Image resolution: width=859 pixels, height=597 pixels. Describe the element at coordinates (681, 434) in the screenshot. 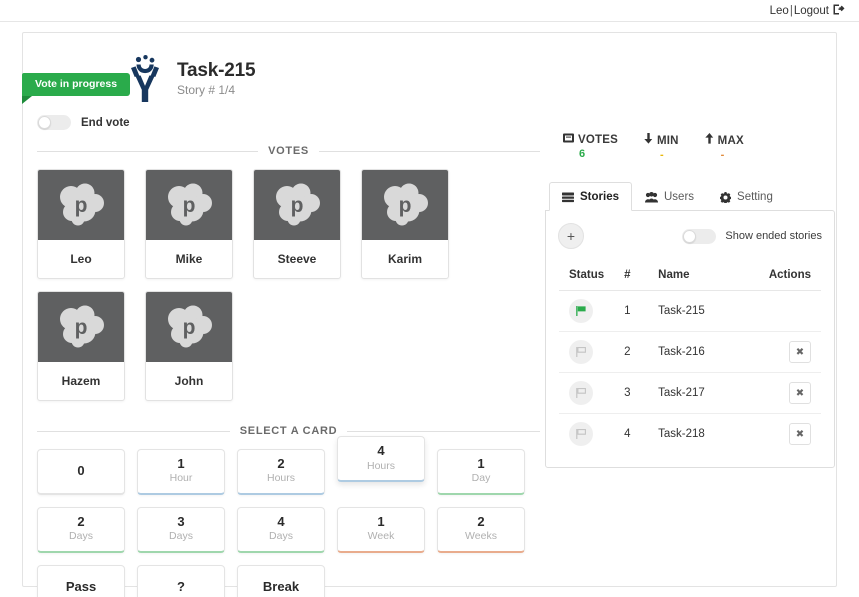

I see `cell-name: Task-218` at that location.